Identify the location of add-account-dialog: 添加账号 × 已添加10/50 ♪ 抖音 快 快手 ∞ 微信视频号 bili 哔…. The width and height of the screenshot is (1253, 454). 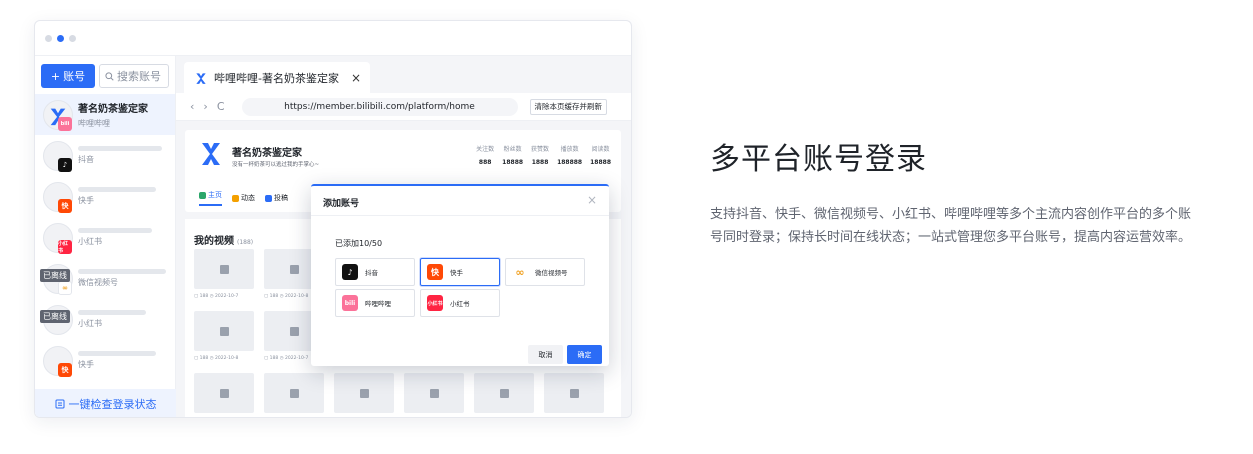
(460, 275).